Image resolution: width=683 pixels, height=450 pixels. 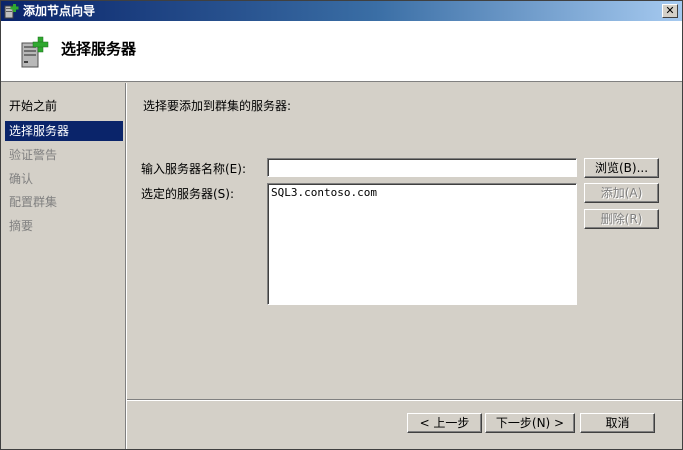 I want to click on back-button: < 上一步, so click(x=444, y=423).